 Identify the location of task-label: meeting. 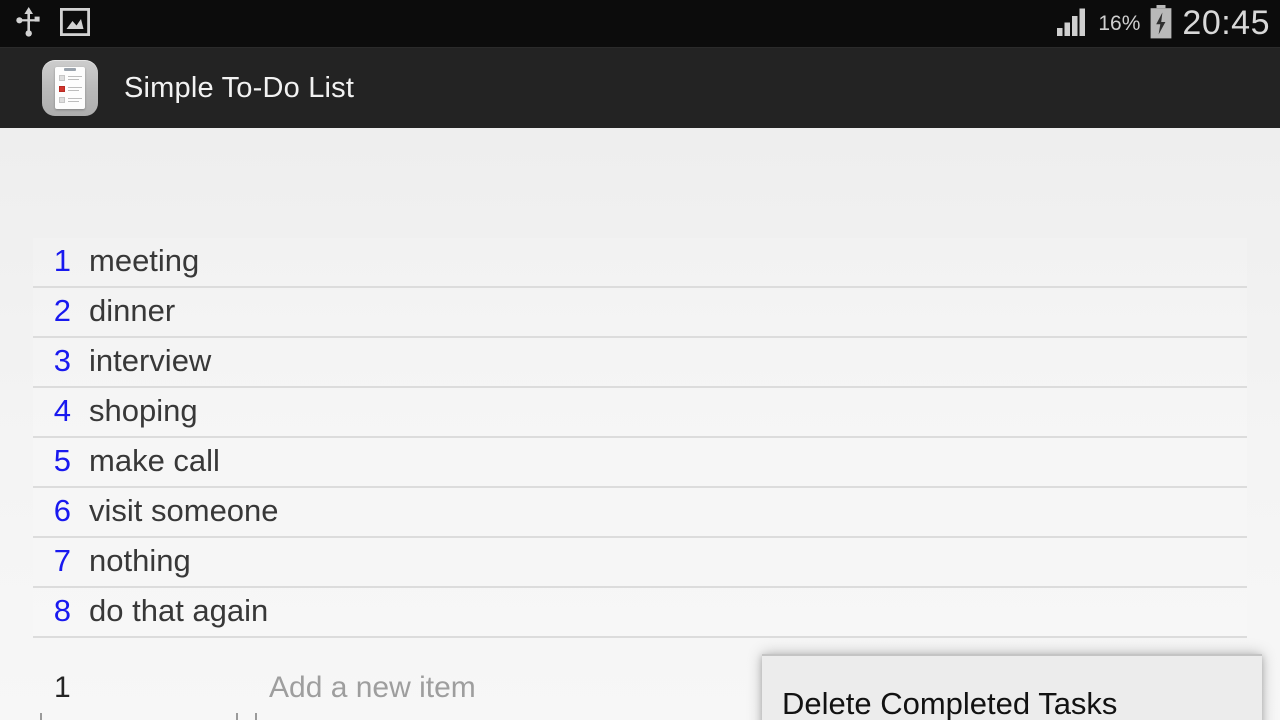
(144, 260).